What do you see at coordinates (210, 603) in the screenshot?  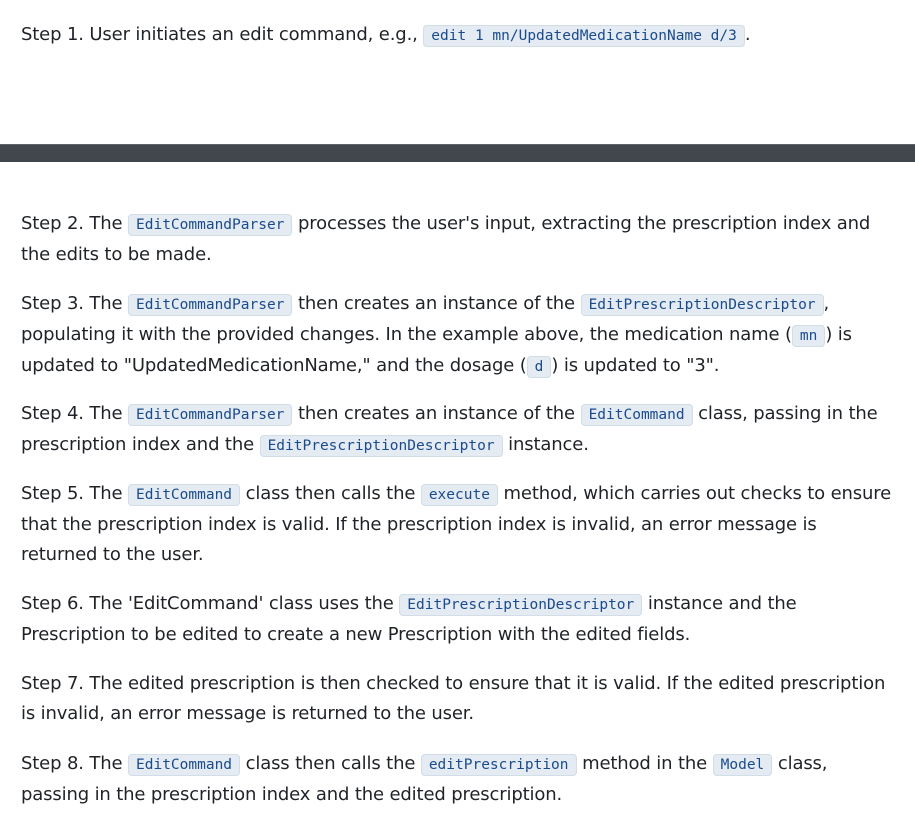 I see `step-text: Step 6. The 'EditCommand' class uses the` at bounding box center [210, 603].